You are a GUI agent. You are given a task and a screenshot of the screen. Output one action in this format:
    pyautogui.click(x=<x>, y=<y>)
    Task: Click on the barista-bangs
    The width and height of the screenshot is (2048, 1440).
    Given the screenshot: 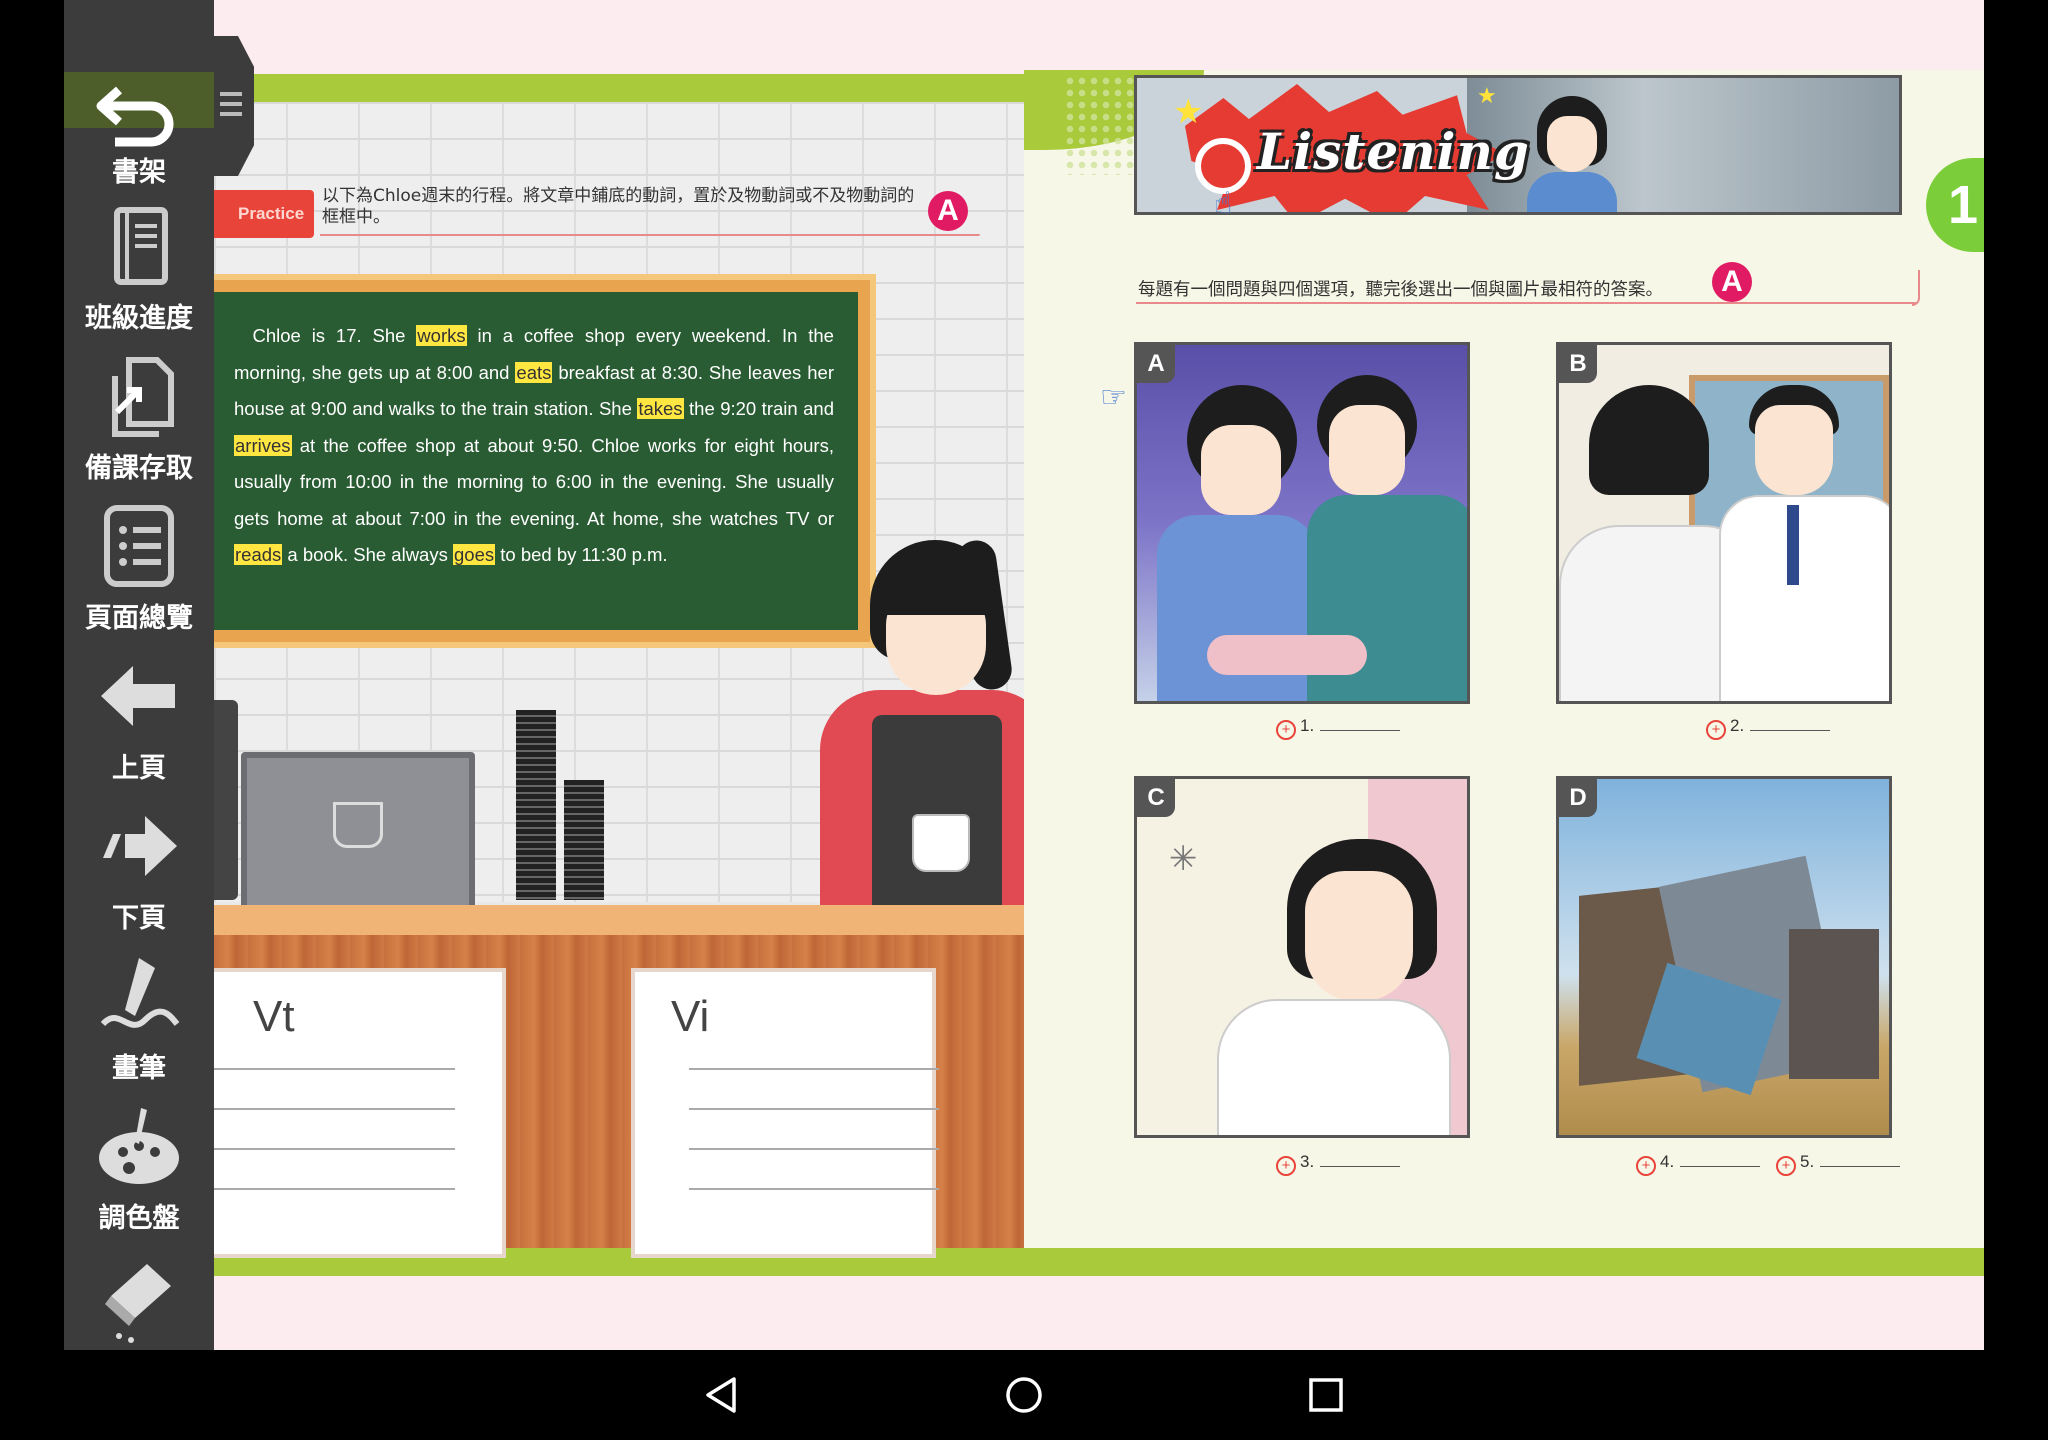 What is the action you would take?
    pyautogui.click(x=936, y=587)
    